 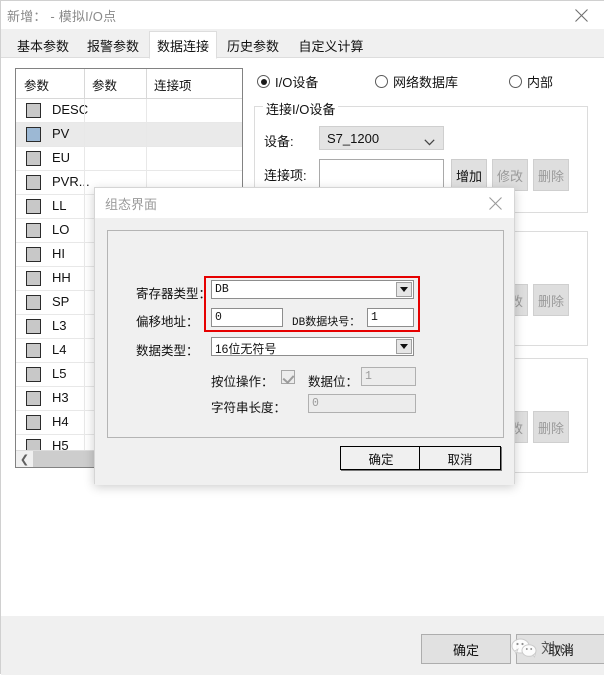 What do you see at coordinates (560, 649) in the screenshot?
I see `footer-cancel-button: 取消` at bounding box center [560, 649].